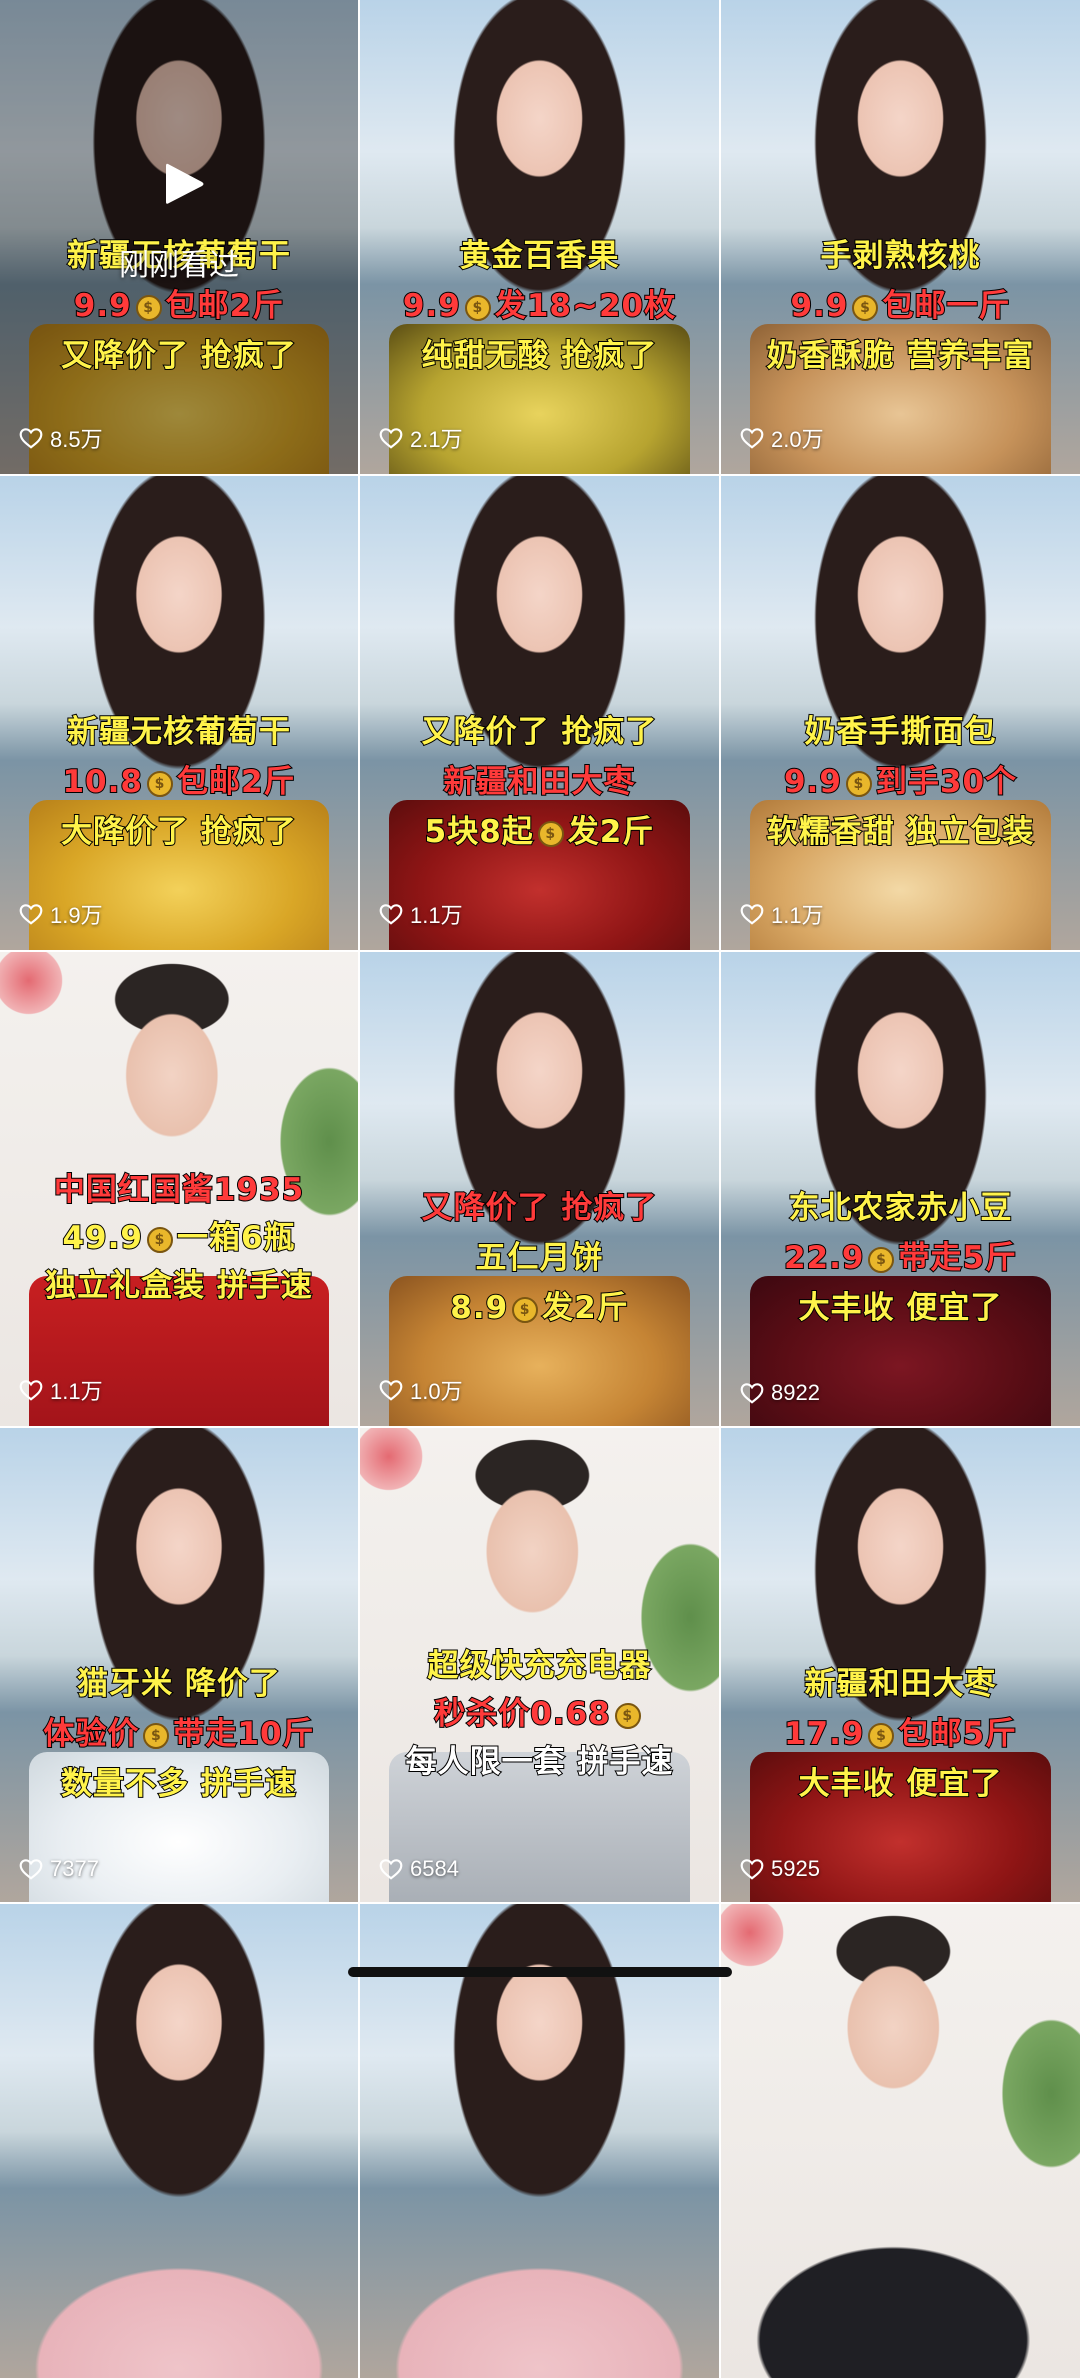 Image resolution: width=1080 pixels, height=2378 pixels. I want to click on caption-text: 新疆无核葡萄干, so click(178, 732).